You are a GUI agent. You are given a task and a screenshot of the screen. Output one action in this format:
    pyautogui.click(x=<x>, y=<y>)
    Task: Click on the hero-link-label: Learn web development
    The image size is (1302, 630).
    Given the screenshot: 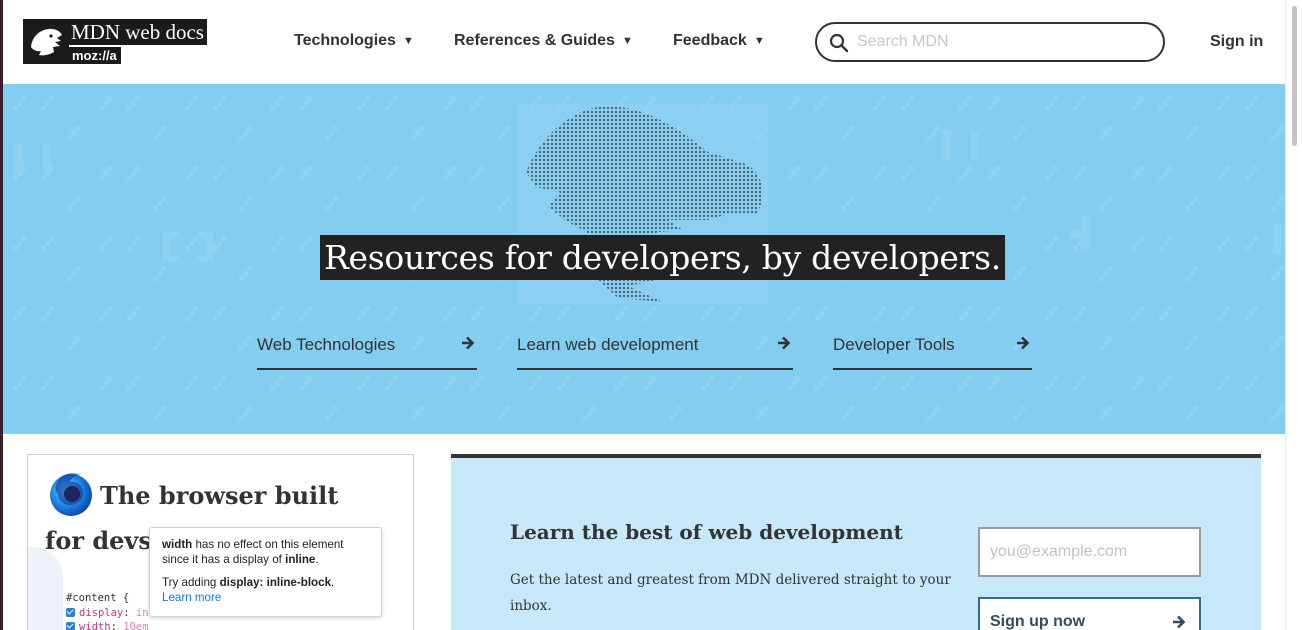 What is the action you would take?
    pyautogui.click(x=608, y=344)
    